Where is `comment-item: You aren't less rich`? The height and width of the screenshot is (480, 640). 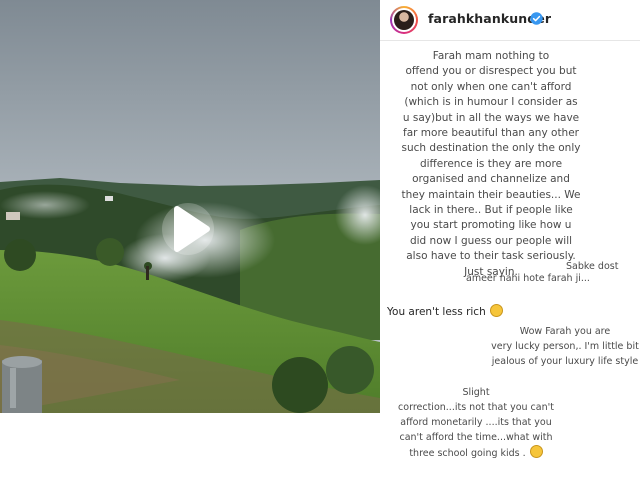 comment-item: You aren't less rich is located at coordinates (445, 312).